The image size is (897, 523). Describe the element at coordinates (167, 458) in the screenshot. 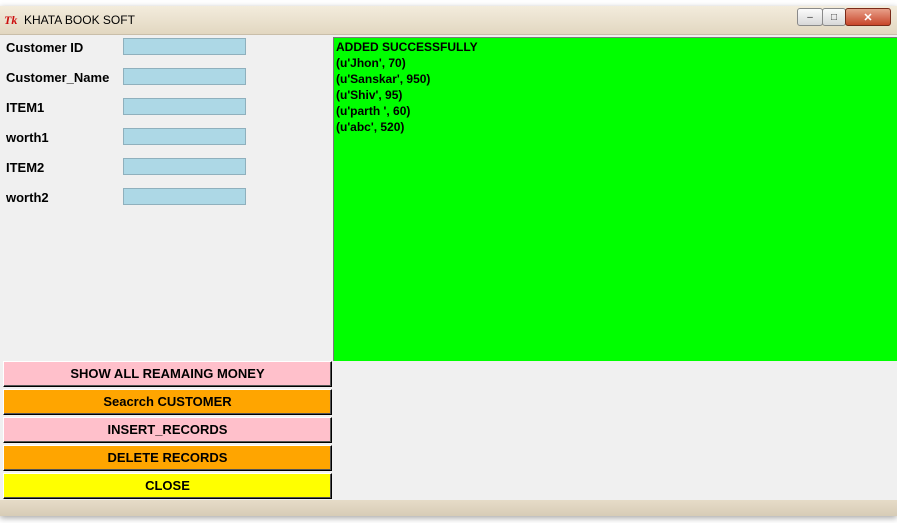

I see `delete-records-button: DELETE RECORDS` at that location.